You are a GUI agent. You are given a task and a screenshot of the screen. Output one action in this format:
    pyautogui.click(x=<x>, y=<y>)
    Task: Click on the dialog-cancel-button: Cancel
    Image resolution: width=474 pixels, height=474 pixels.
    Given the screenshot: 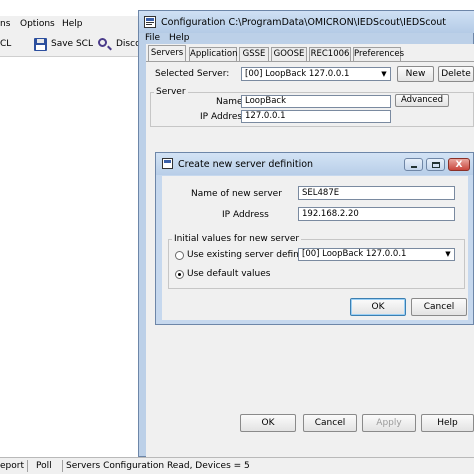 What is the action you would take?
    pyautogui.click(x=439, y=307)
    